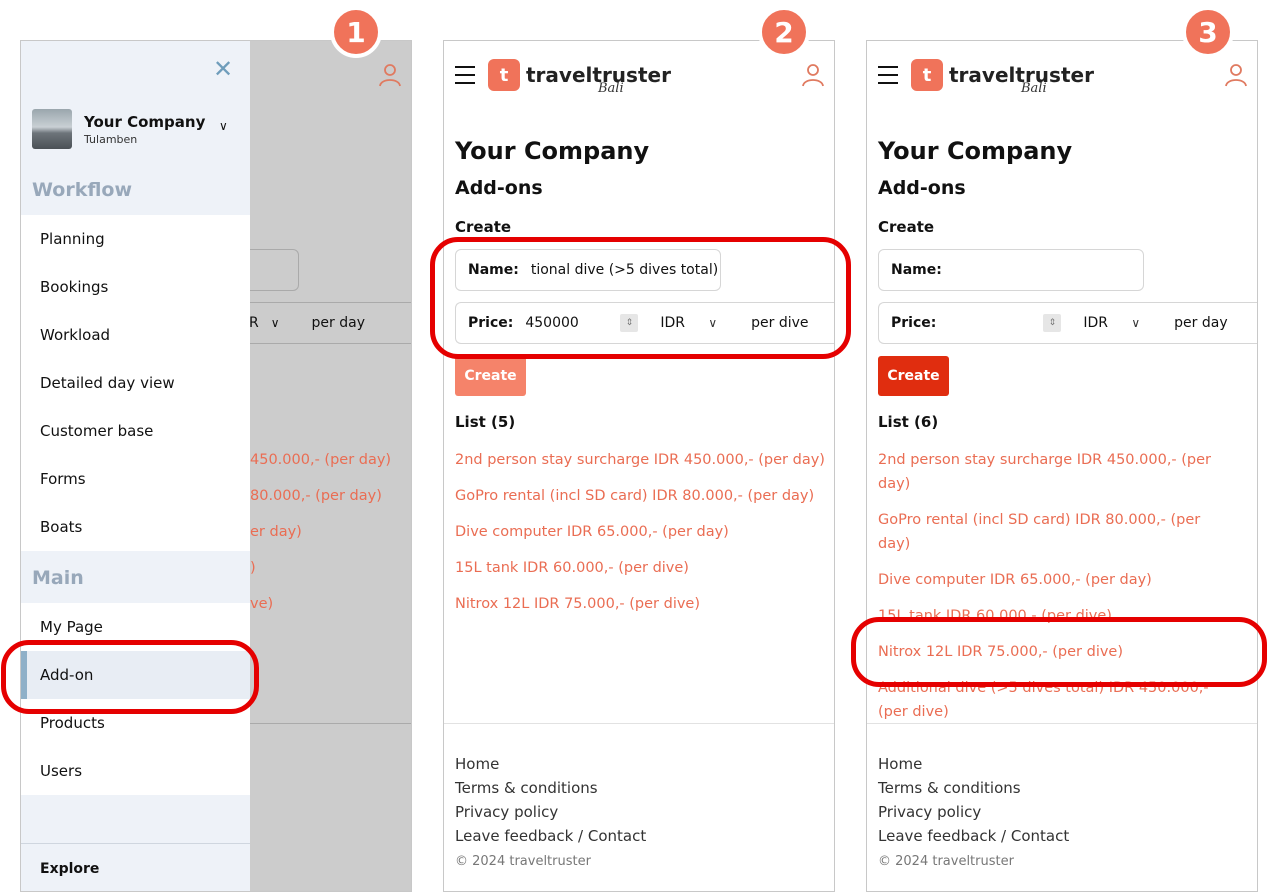 This screenshot has width=1267, height=893. What do you see at coordinates (135, 771) in the screenshot?
I see `menu-item-users: Users` at bounding box center [135, 771].